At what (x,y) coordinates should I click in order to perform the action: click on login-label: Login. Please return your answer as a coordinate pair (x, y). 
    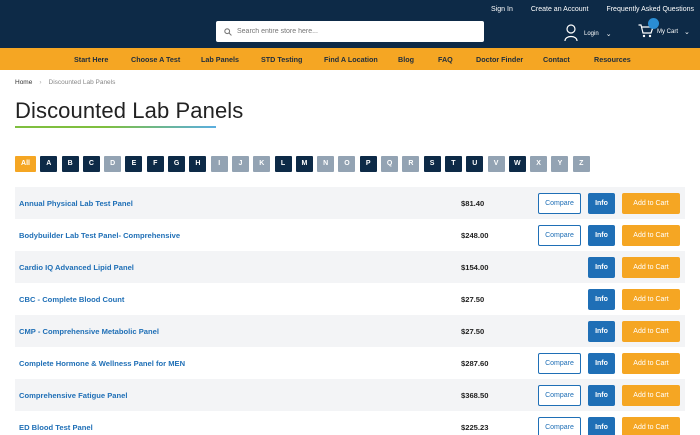
    Looking at the image, I should click on (591, 34).